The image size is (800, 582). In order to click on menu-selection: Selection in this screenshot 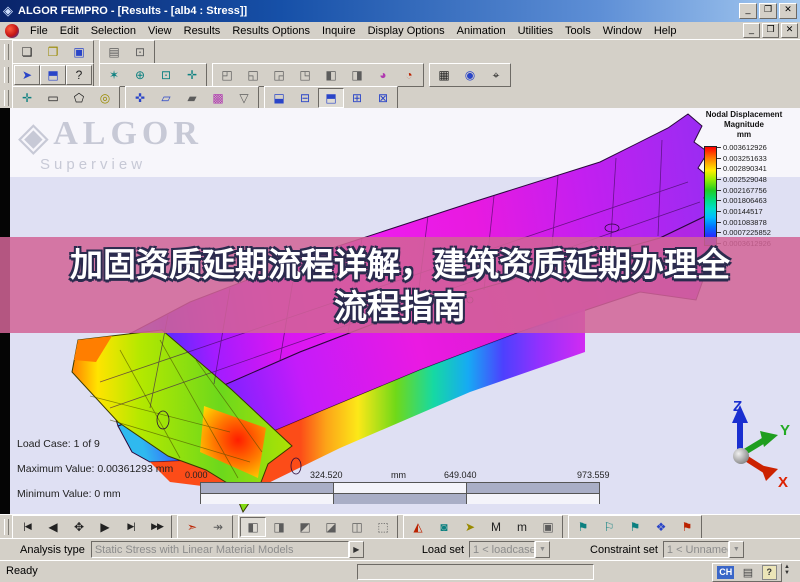, I will do `click(113, 31)`.